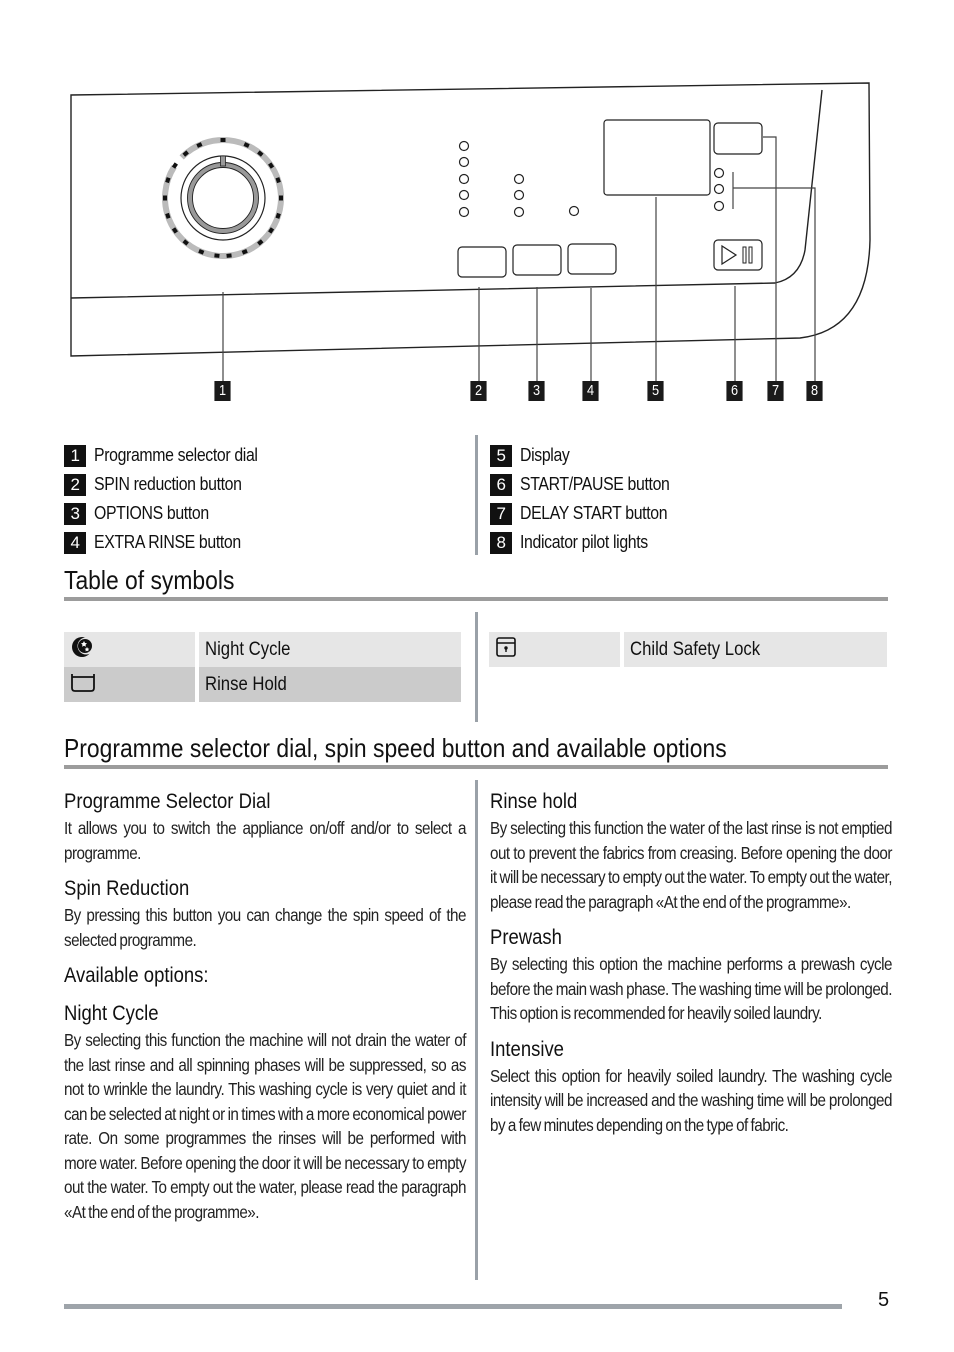 The width and height of the screenshot is (954, 1352). What do you see at coordinates (149, 580) in the screenshot?
I see `symbols-heading: Table of symbols` at bounding box center [149, 580].